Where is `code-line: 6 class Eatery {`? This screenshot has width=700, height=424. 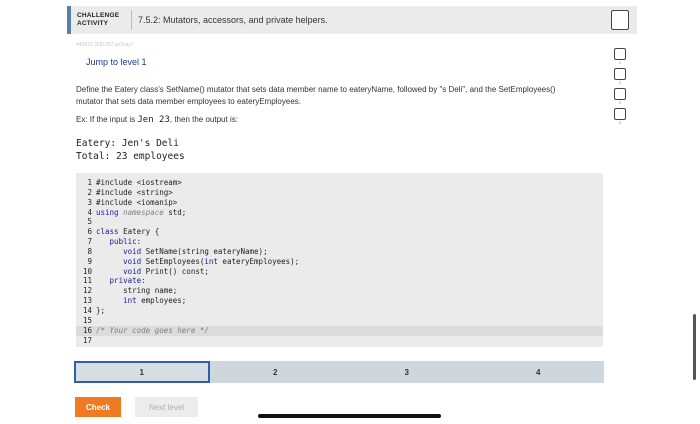
code-line: 6 class Eatery { is located at coordinates (339, 232).